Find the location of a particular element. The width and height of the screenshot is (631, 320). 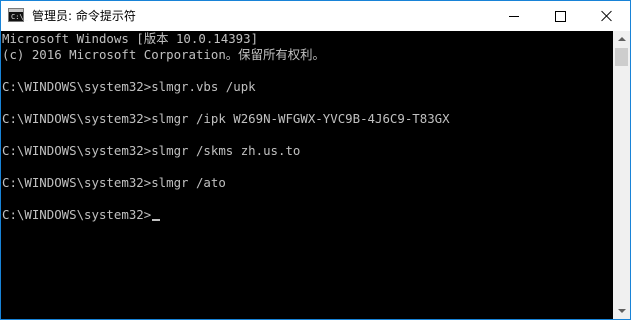

minimize-icon is located at coordinates (514, 16).